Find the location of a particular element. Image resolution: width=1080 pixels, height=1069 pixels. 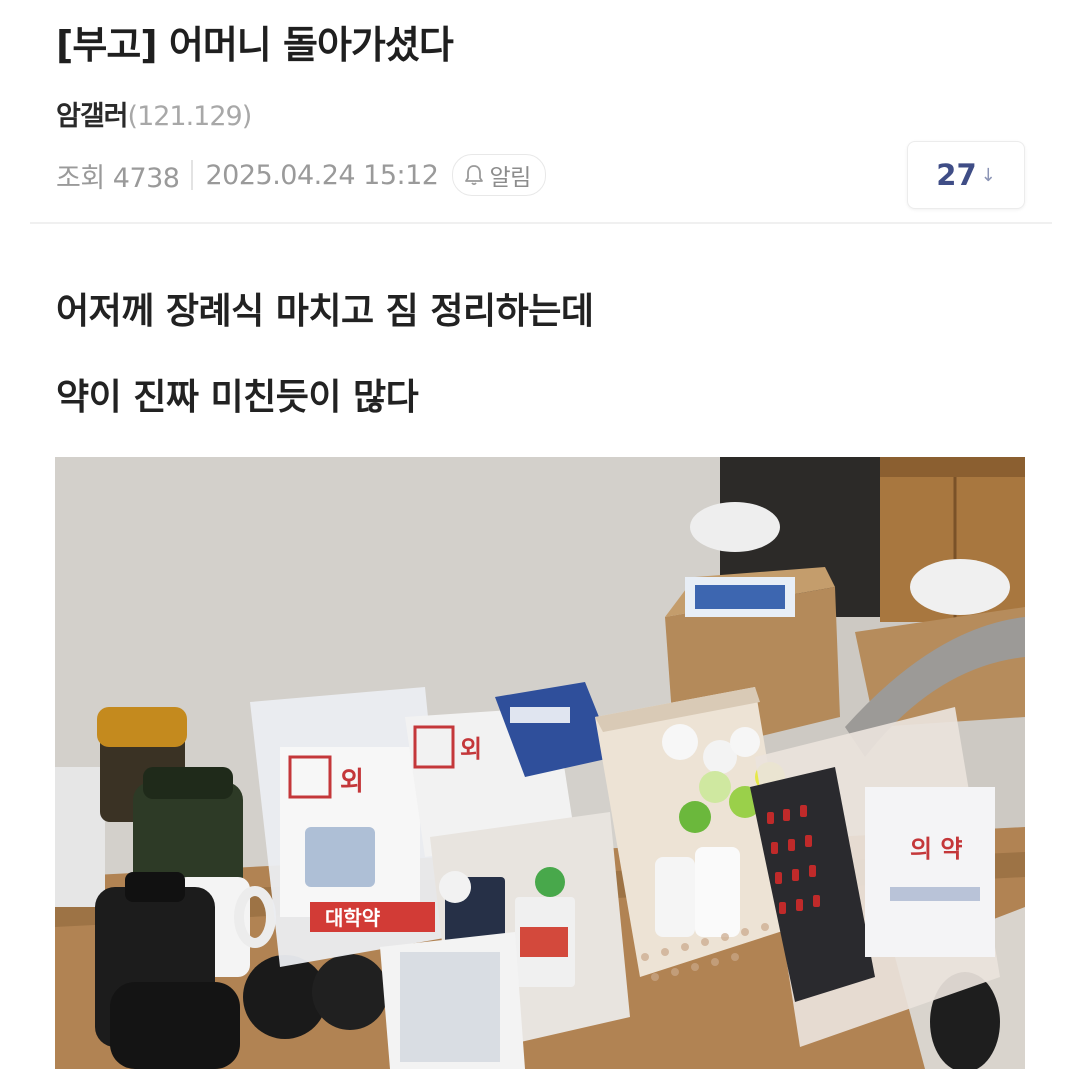

comment-count: 27 is located at coordinates (956, 175).